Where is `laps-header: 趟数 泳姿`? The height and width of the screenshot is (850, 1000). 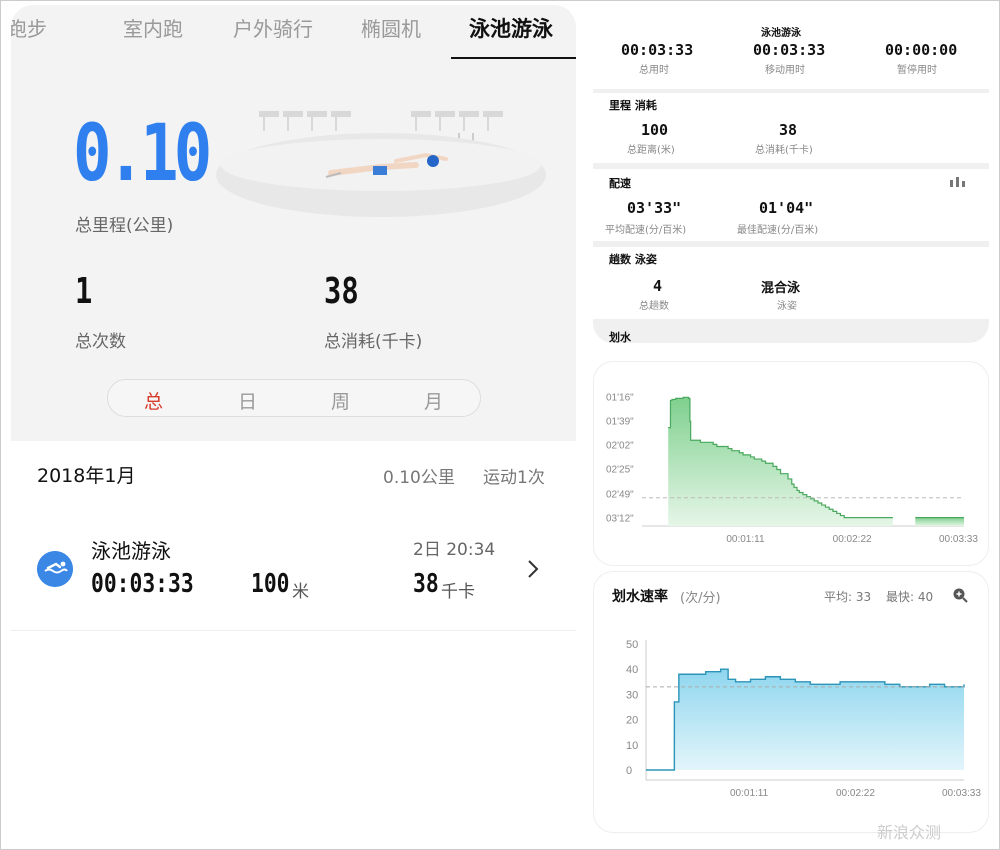
laps-header: 趟数 泳姿 is located at coordinates (633, 259).